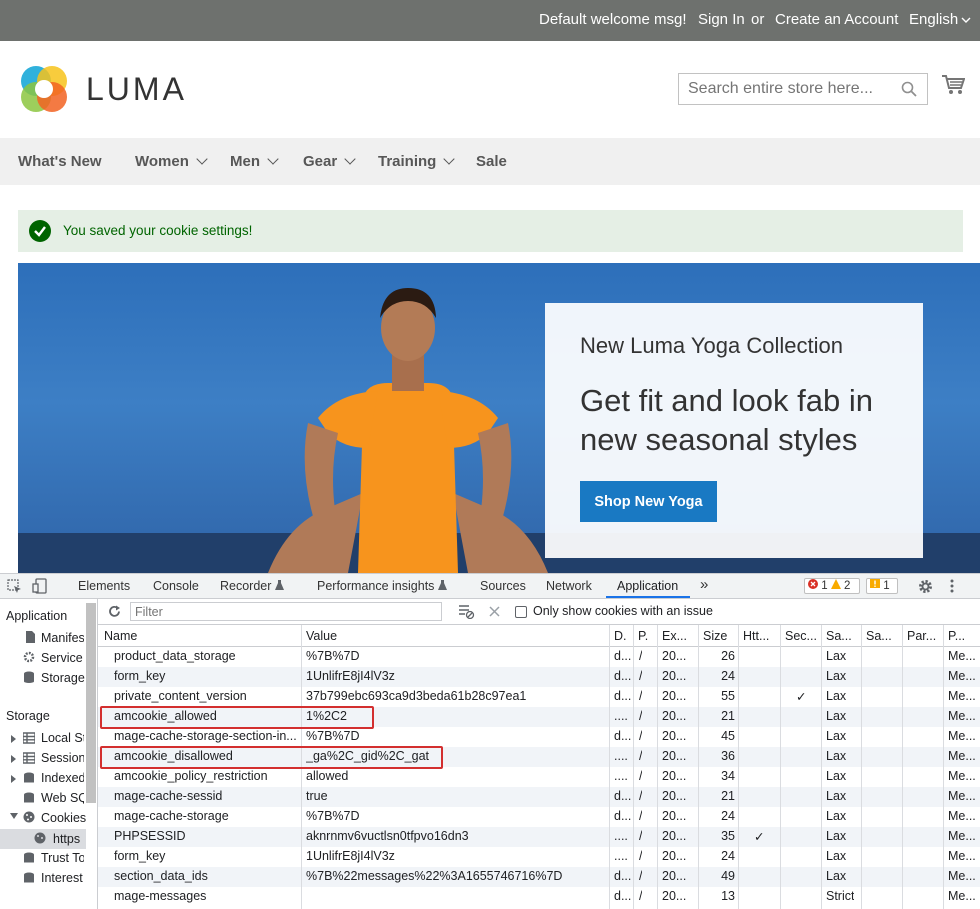 Image resolution: width=980 pixels, height=909 pixels. I want to click on filter-input, so click(286, 611).